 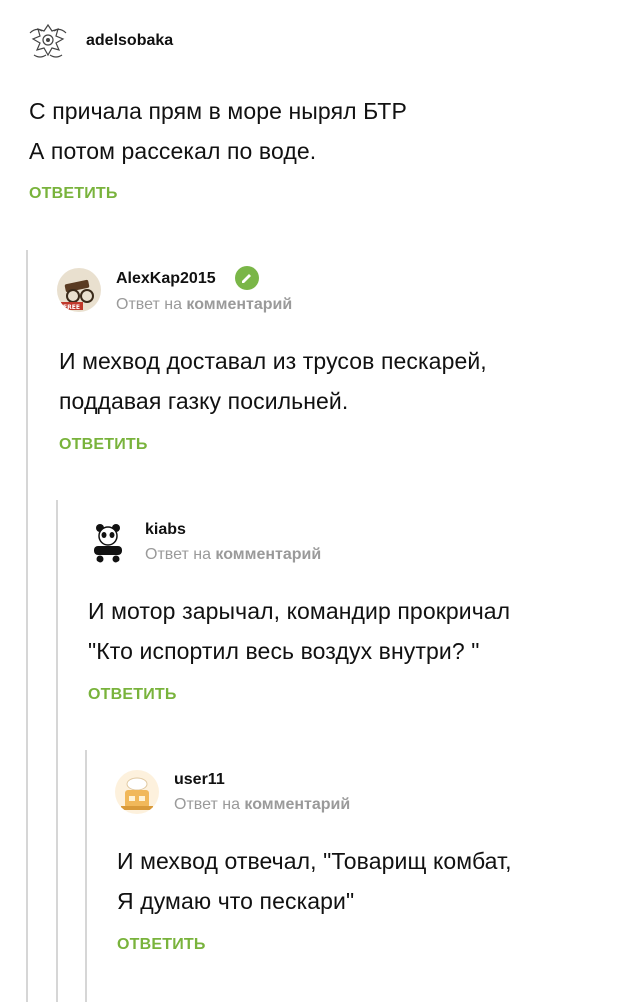 What do you see at coordinates (48, 41) in the screenshot?
I see `dragon-avatar-icon` at bounding box center [48, 41].